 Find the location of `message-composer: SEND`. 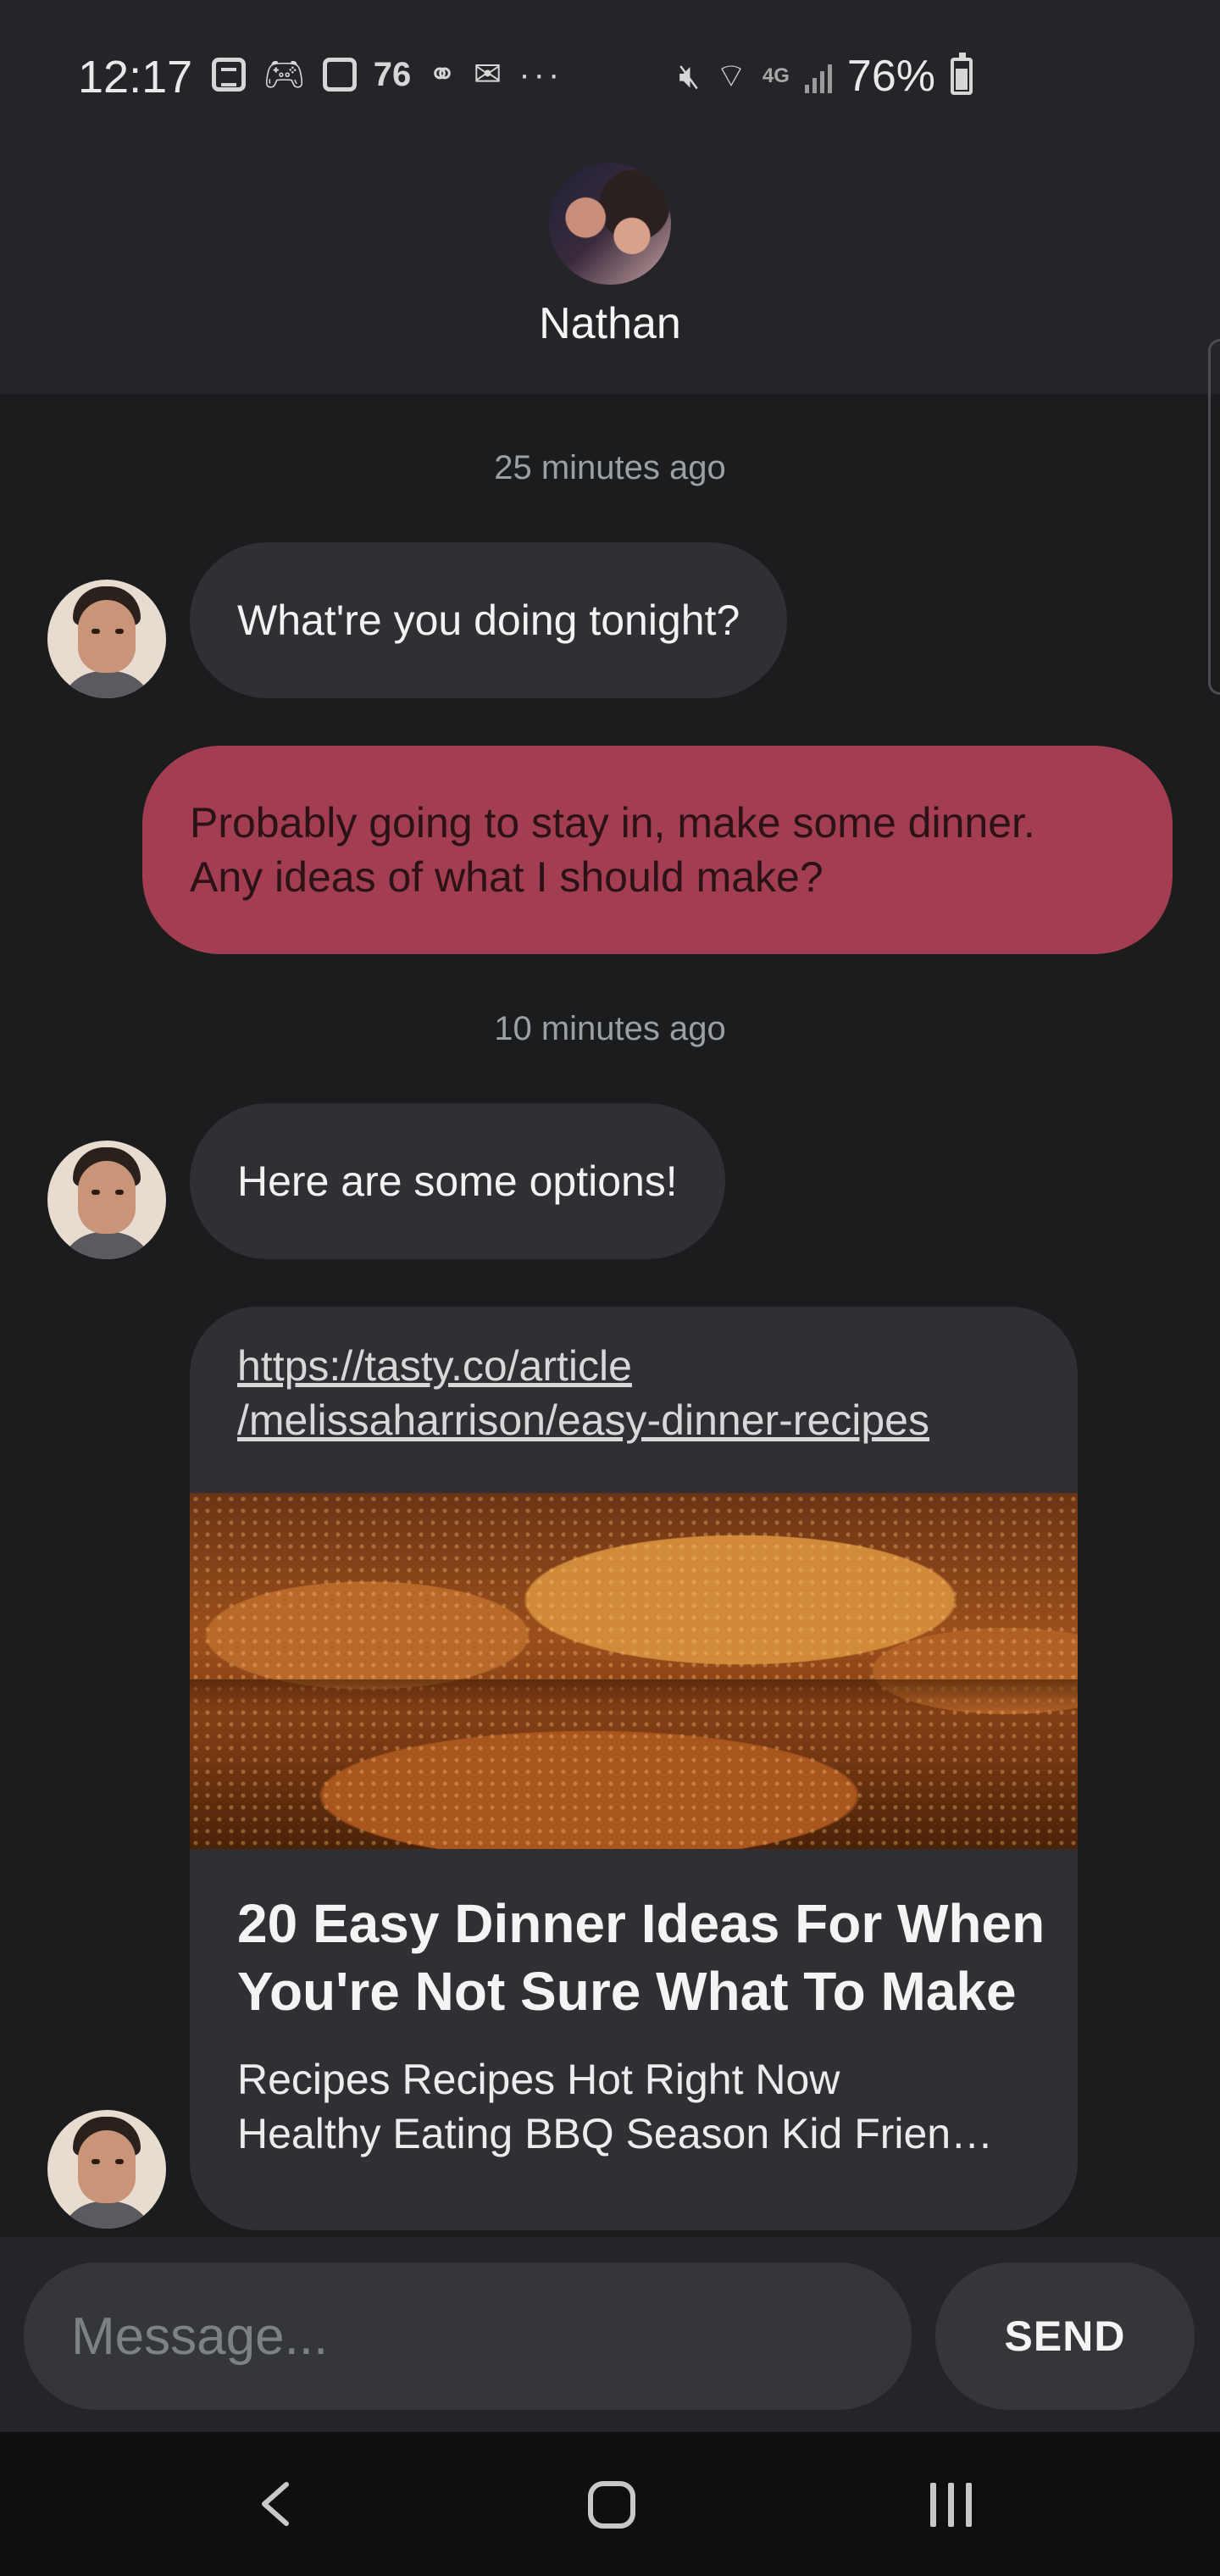

message-composer: SEND is located at coordinates (610, 2334).